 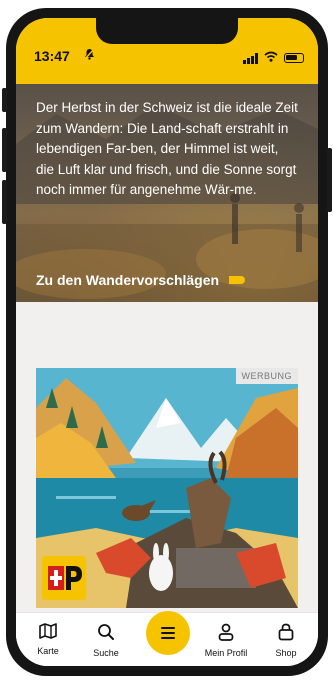 What do you see at coordinates (4, 100) in the screenshot?
I see `mute-switch` at bounding box center [4, 100].